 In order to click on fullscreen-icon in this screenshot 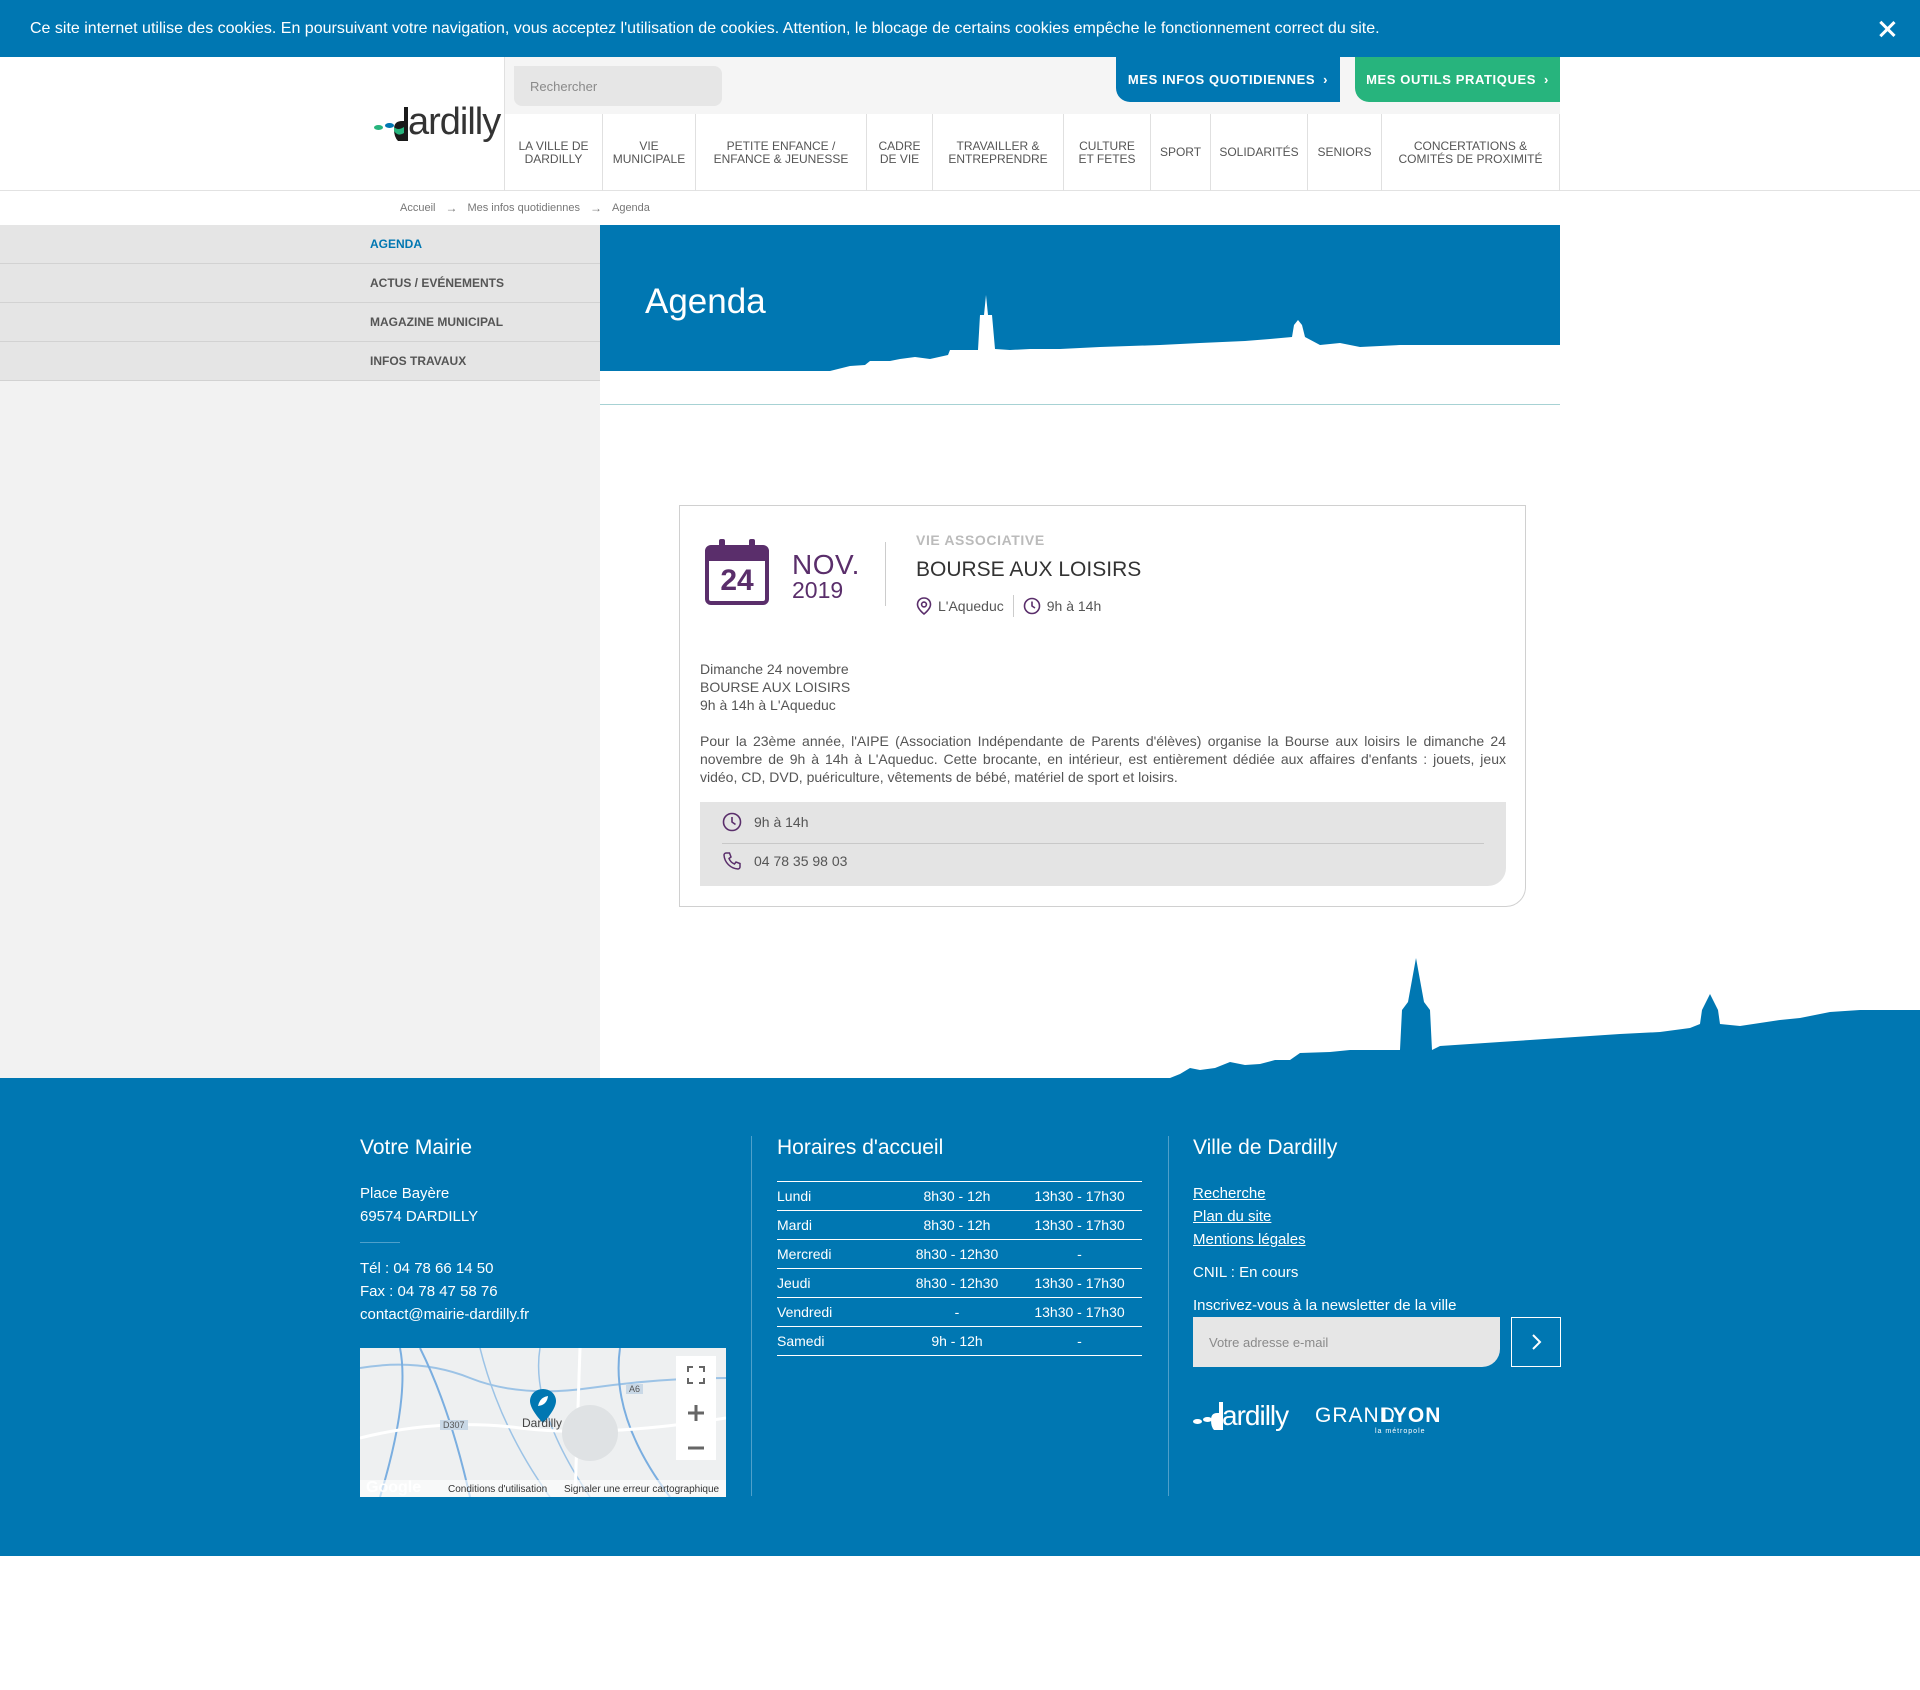, I will do `click(696, 1375)`.